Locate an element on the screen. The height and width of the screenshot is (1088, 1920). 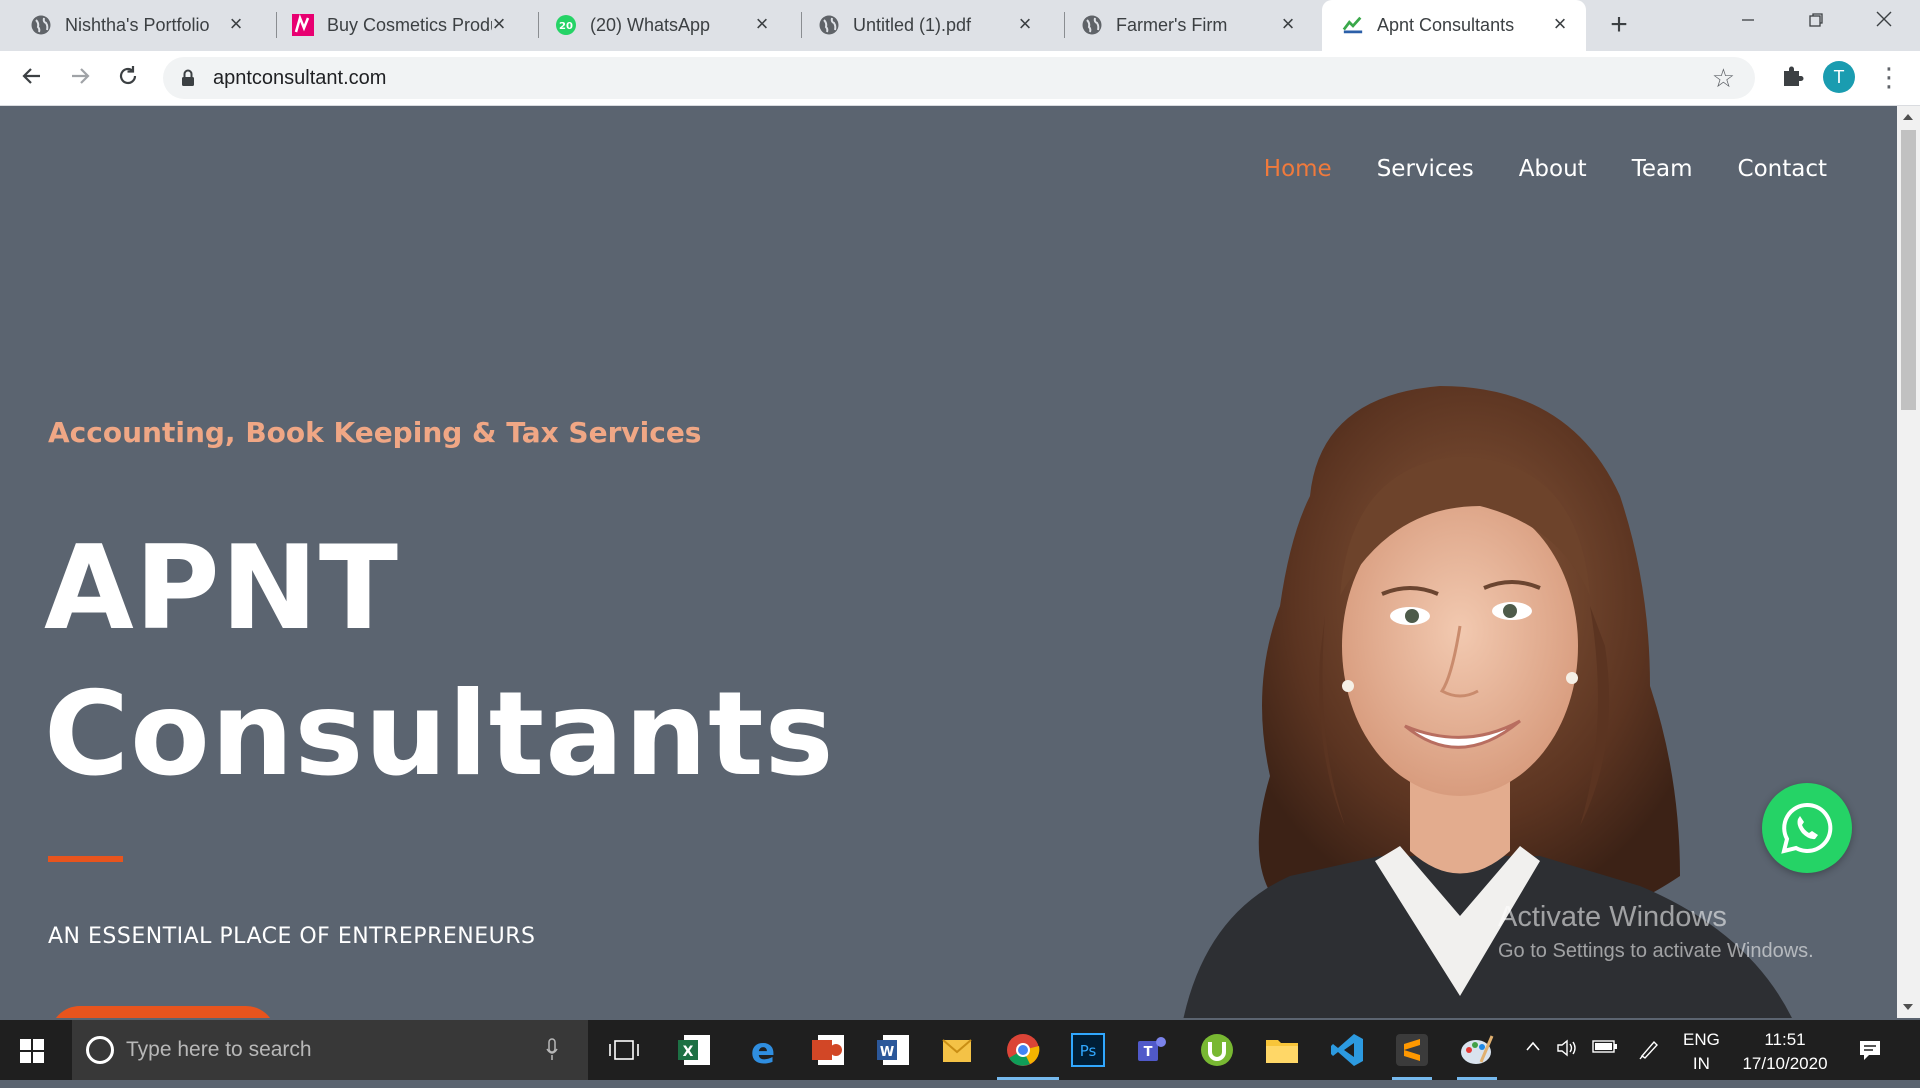
hero-title-line1: APNT is located at coordinates (222, 588).